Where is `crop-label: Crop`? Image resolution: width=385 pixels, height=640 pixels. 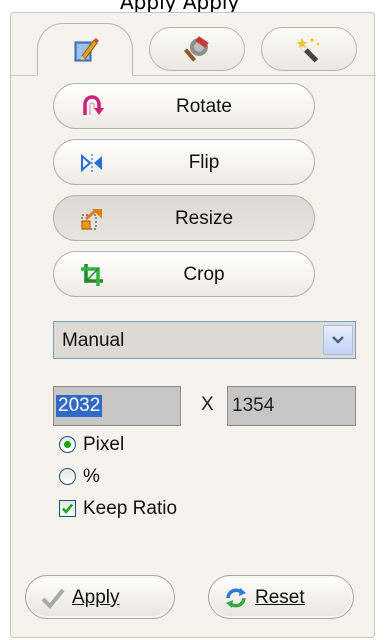
crop-label: Crop is located at coordinates (204, 274).